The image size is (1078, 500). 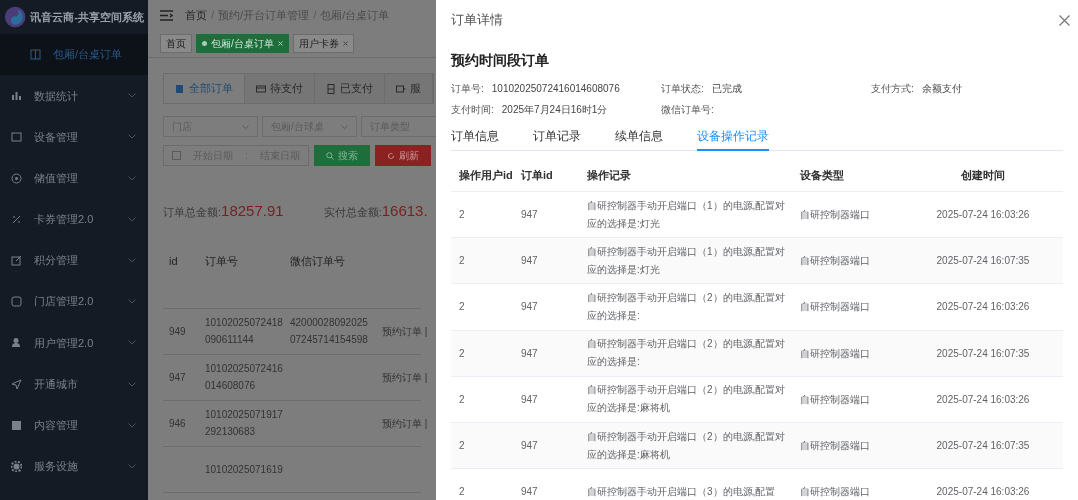 What do you see at coordinates (74, 178) in the screenshot?
I see `sidebar-item: 储值管理` at bounding box center [74, 178].